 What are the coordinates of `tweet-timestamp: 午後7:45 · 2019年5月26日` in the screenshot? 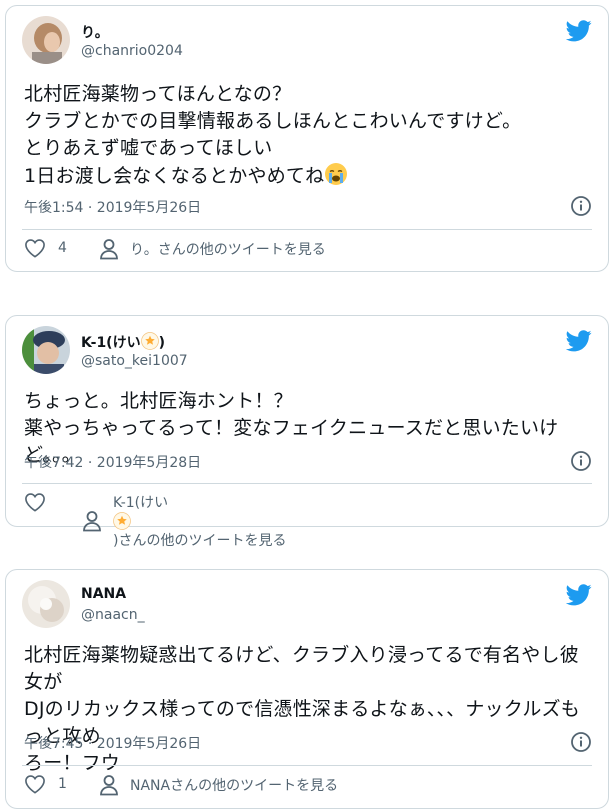 It's located at (112, 743).